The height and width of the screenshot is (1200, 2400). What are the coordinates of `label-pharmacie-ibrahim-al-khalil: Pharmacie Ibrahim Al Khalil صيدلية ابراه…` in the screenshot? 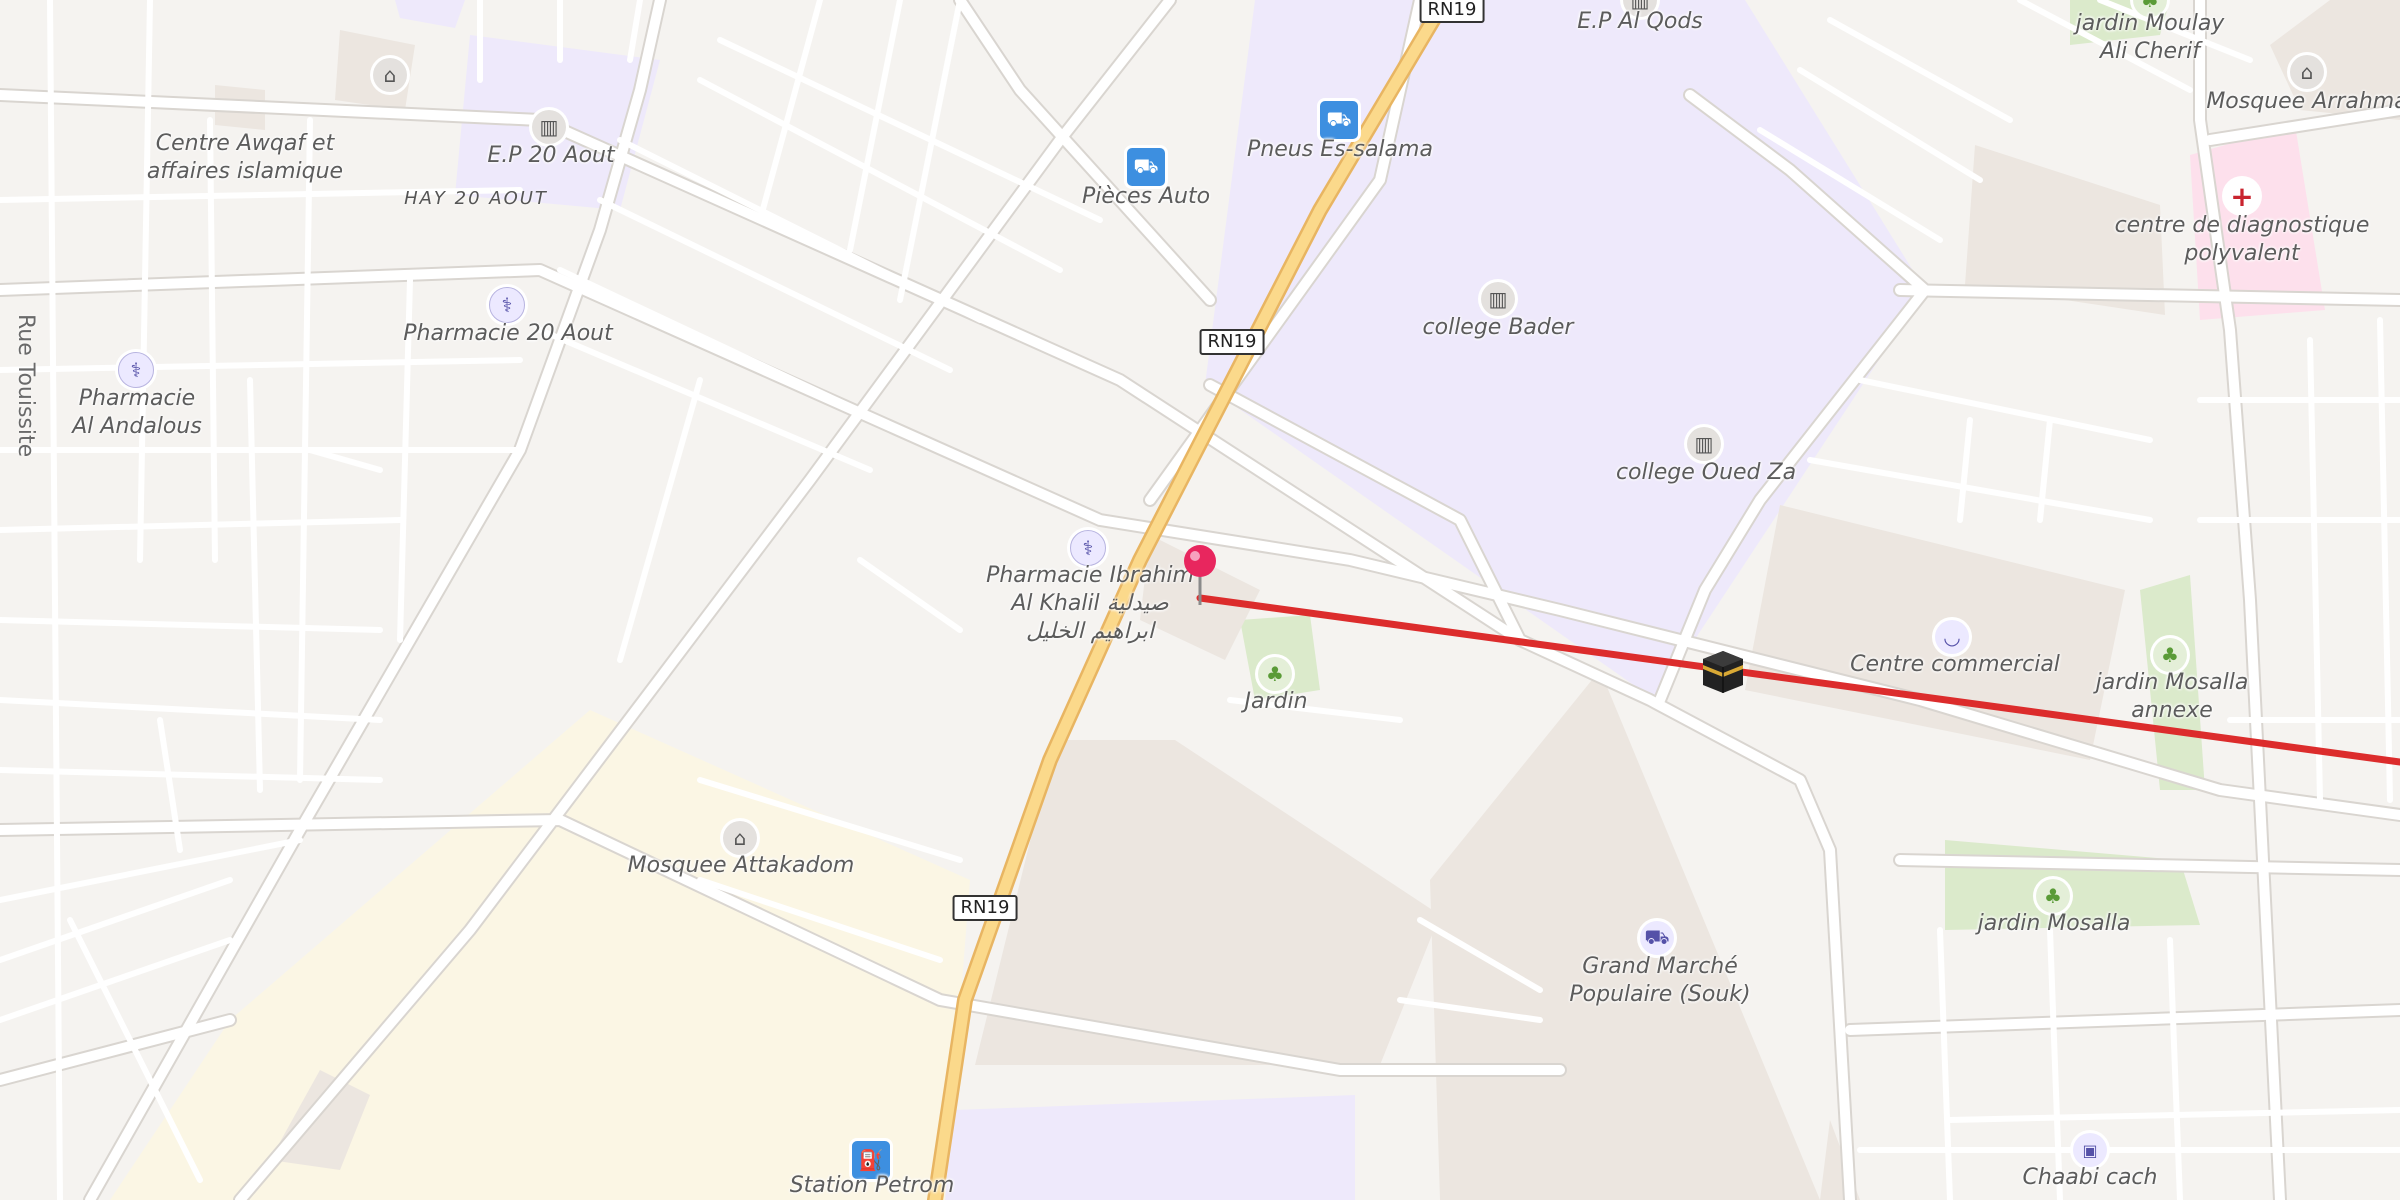 It's located at (1090, 604).